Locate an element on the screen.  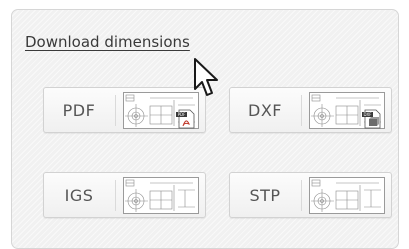
igs-download-button: IGS is located at coordinates (124, 195).